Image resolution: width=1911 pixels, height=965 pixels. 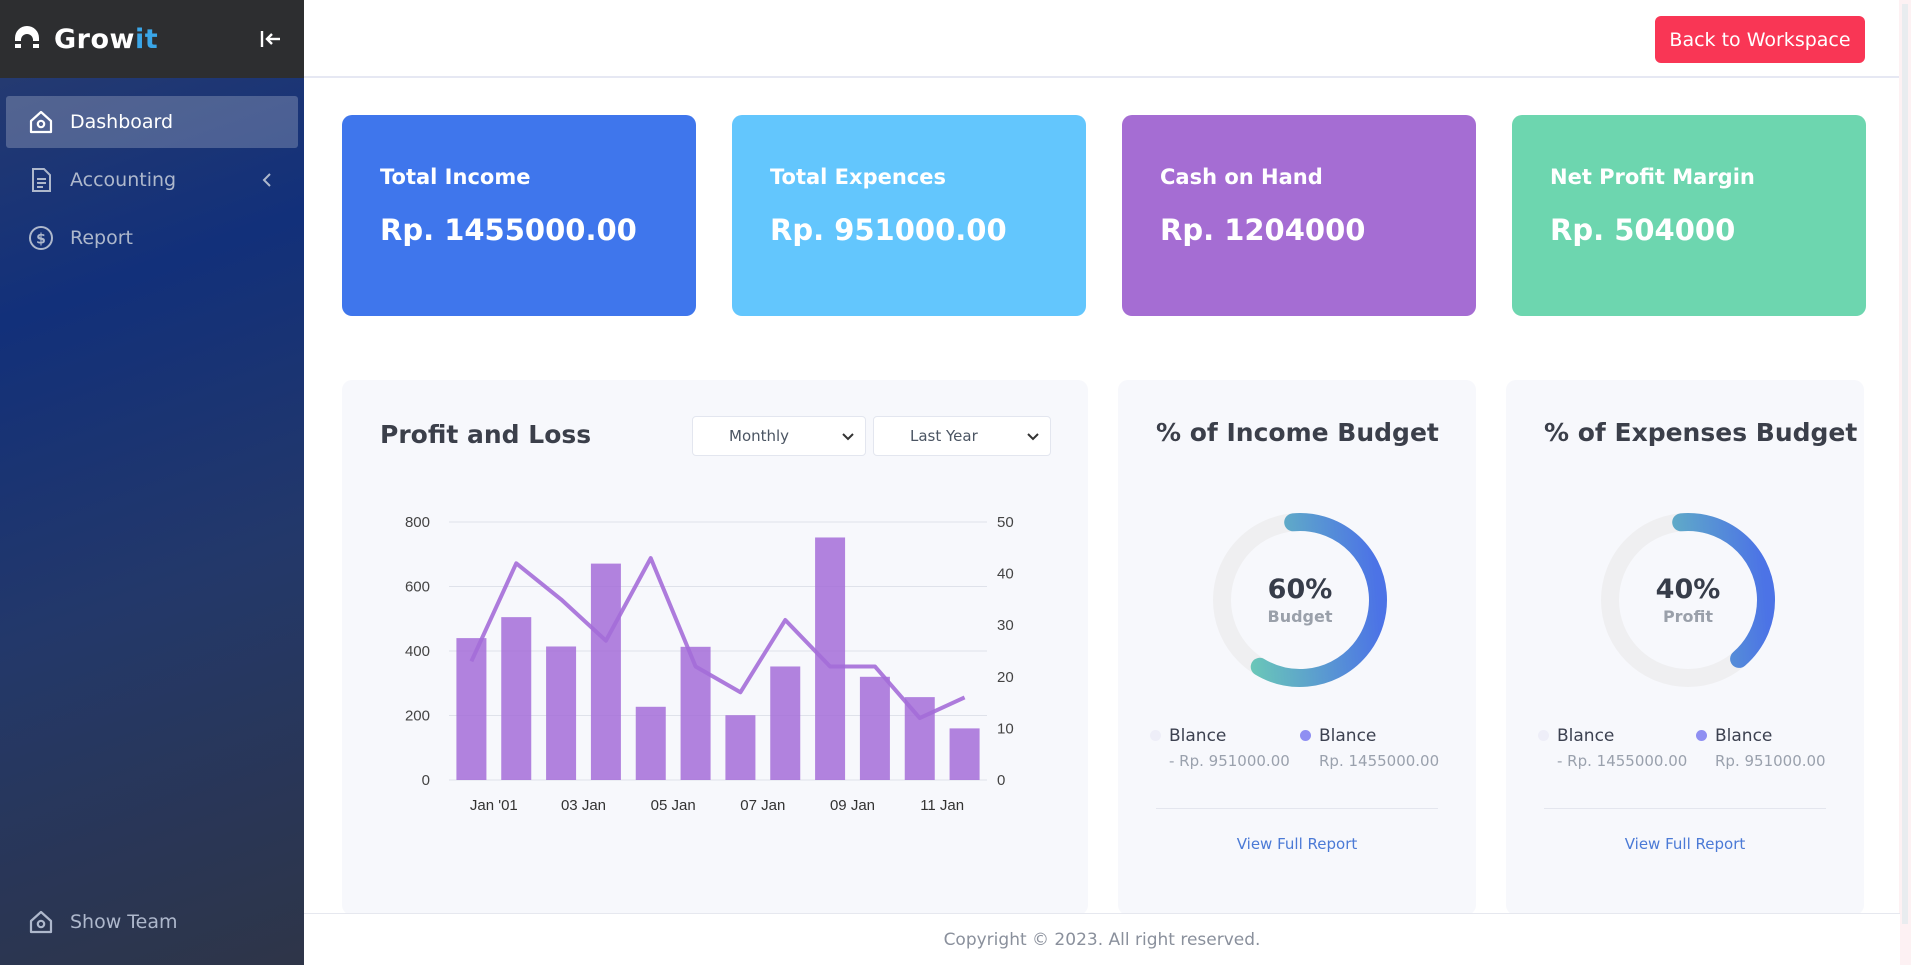 What do you see at coordinates (1770, 761) in the screenshot?
I see `legend-amount: Rp. 951000.00` at bounding box center [1770, 761].